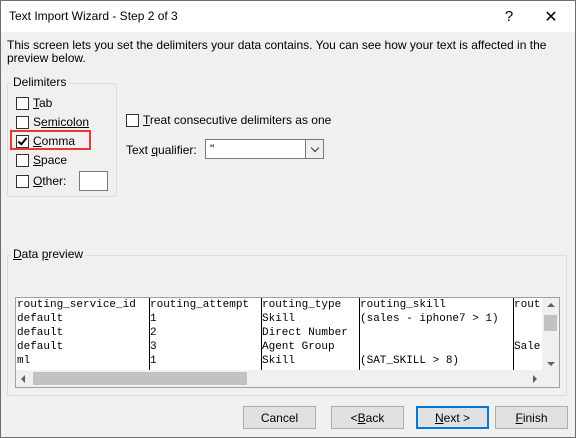 This screenshot has width=576, height=438. I want to click on horizontal-scrollbar, so click(279, 378).